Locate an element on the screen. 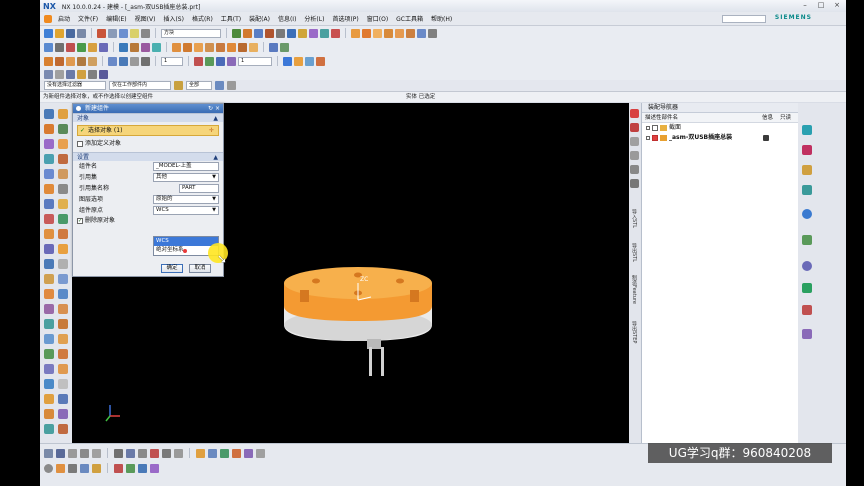  part-navigator-icon is located at coordinates (807, 170).